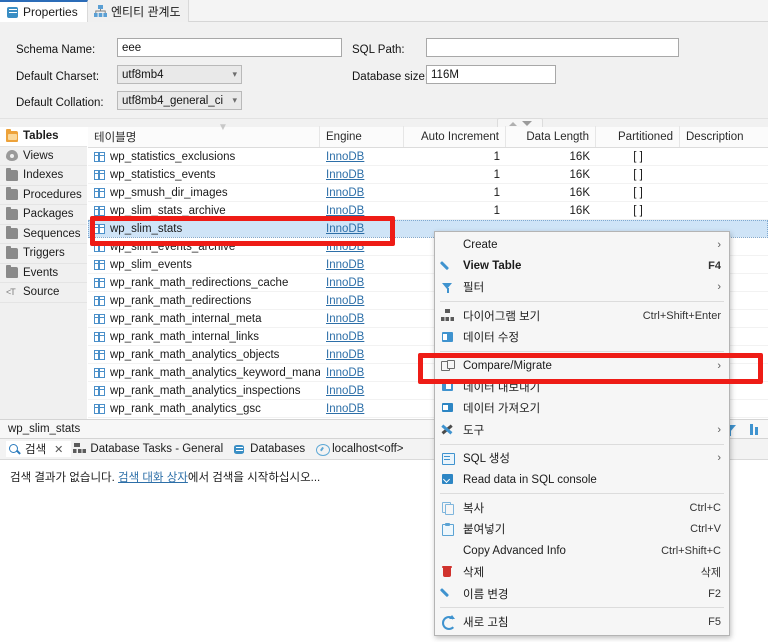 The image size is (768, 642). I want to click on nav-item-source: <T Source, so click(43, 293).